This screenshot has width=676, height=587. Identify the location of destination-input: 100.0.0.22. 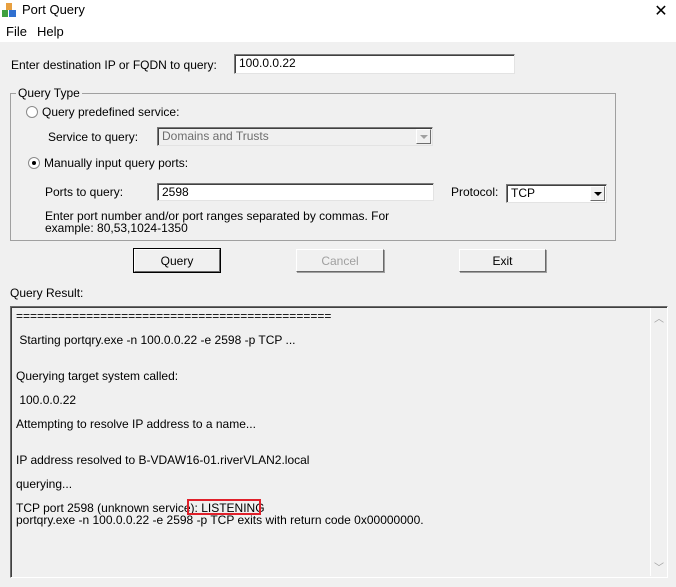
(374, 64).